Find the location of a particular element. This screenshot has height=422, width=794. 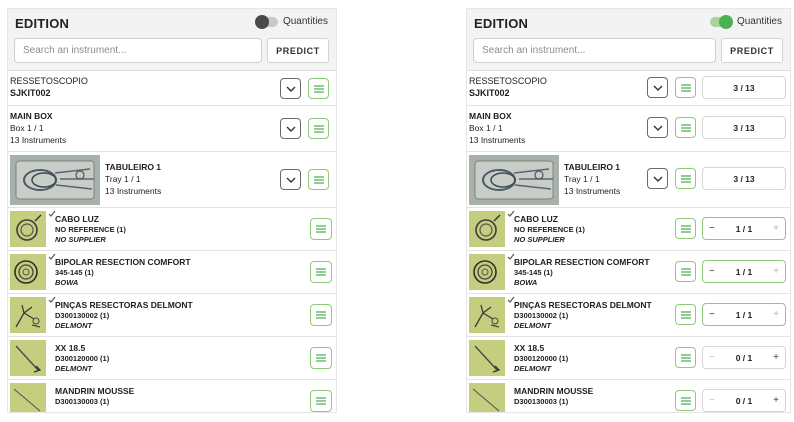

kit-code: SJKIT002 is located at coordinates (489, 93).